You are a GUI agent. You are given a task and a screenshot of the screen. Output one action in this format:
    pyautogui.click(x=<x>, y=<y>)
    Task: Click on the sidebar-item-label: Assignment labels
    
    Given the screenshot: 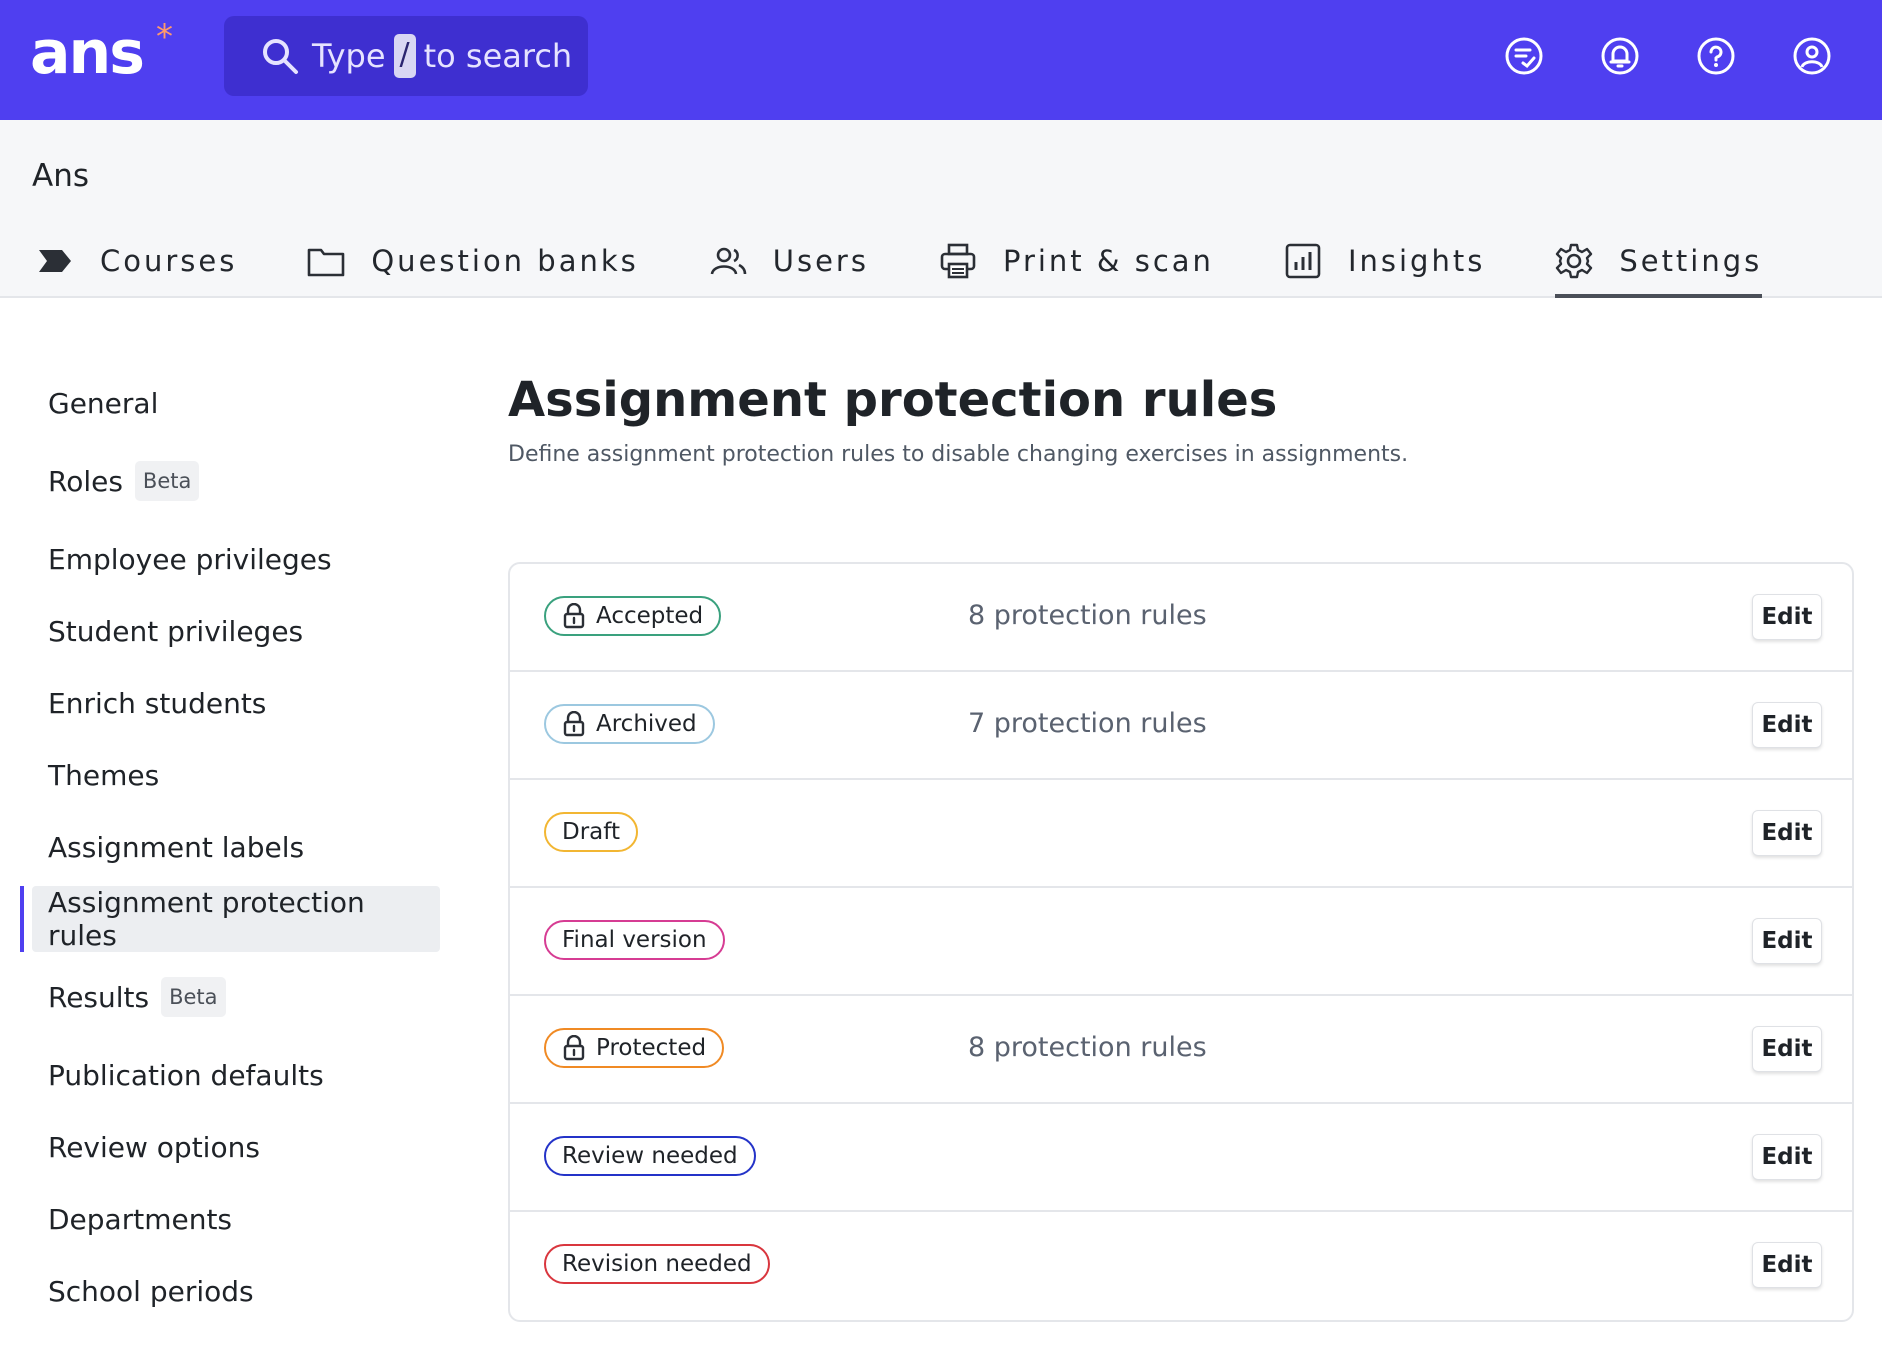 What is the action you would take?
    pyautogui.click(x=176, y=847)
    